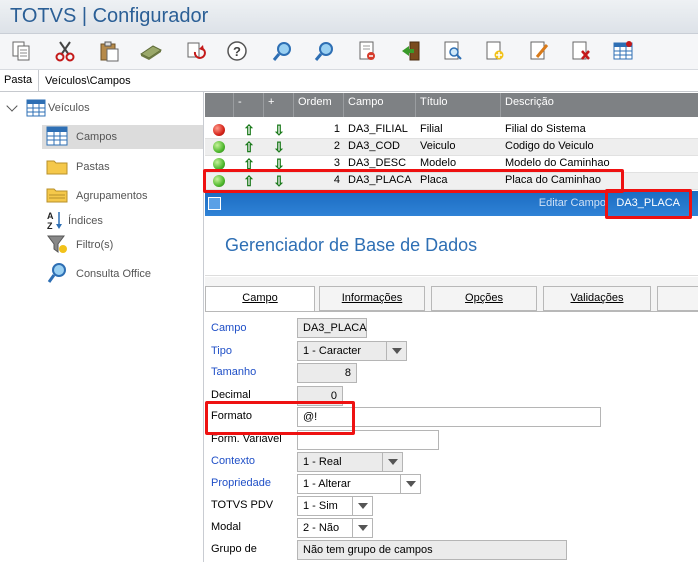  I want to click on tab-label: Opções, so click(484, 298).